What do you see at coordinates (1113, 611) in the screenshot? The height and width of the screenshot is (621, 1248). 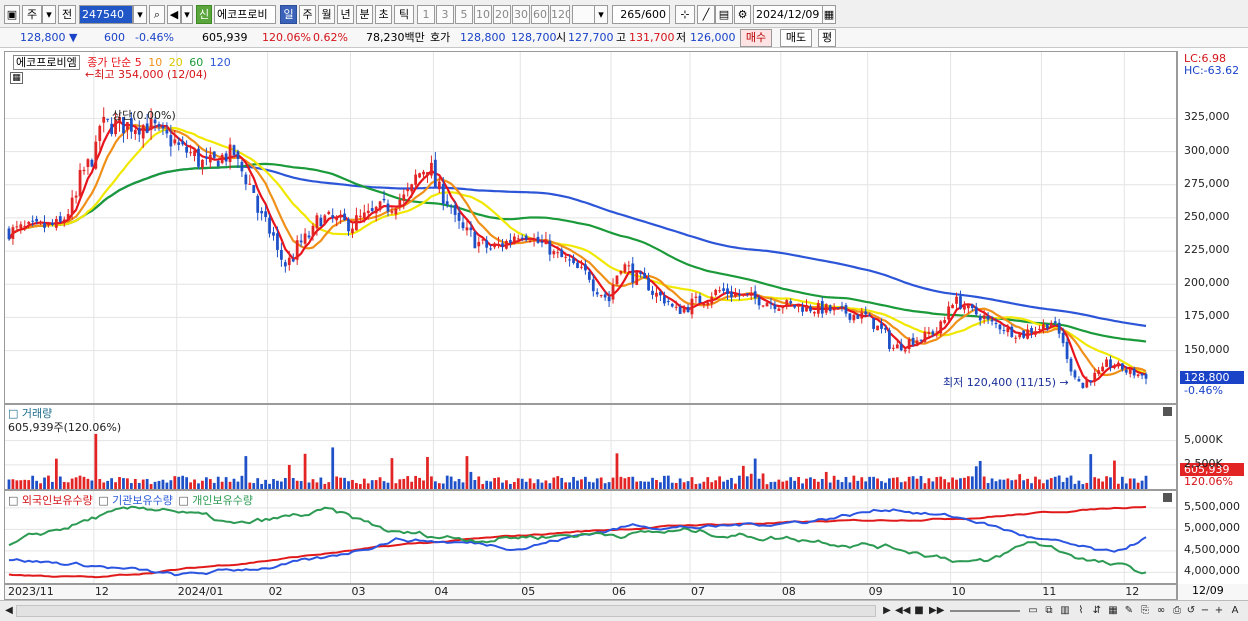 I see `grid-icon: ▦` at bounding box center [1113, 611].